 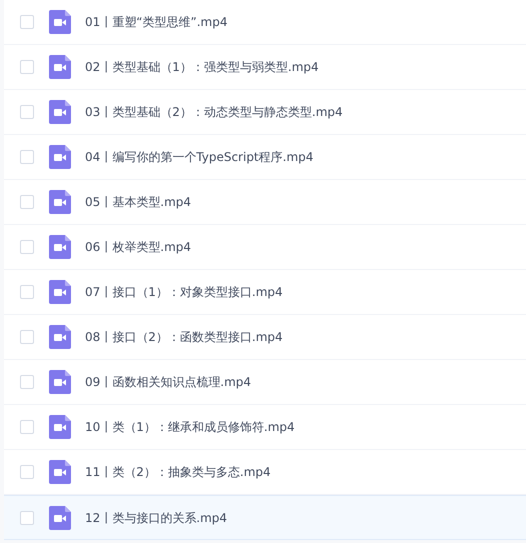 I want to click on file-row: 07丨接口（1）：对象类型接口.mp4, so click(x=265, y=292).